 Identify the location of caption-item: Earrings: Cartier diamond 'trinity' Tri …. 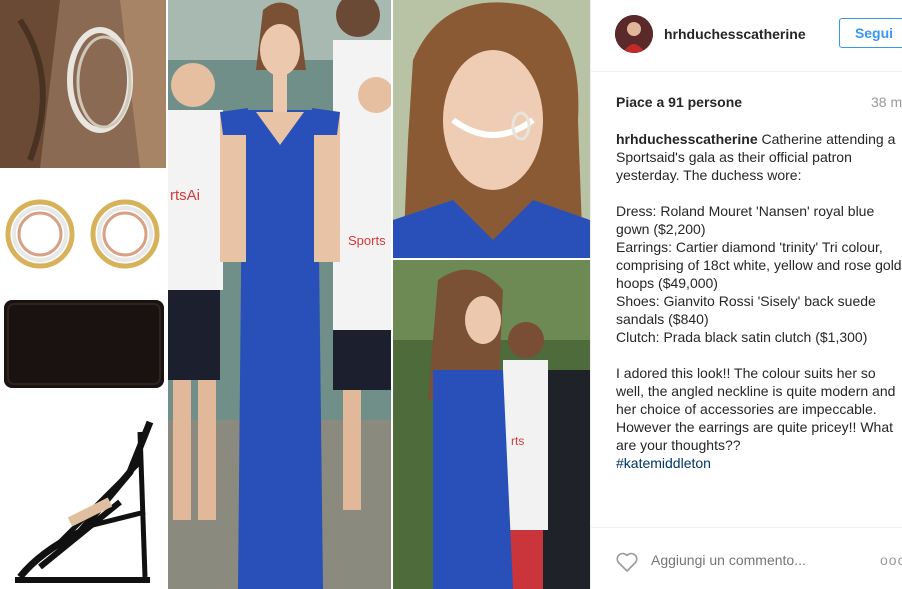
(759, 265).